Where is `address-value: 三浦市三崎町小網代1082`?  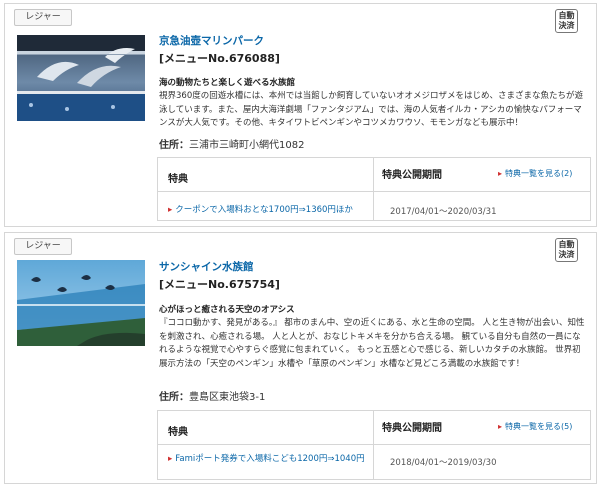
address-value: 三浦市三崎町小網代1082 is located at coordinates (247, 145).